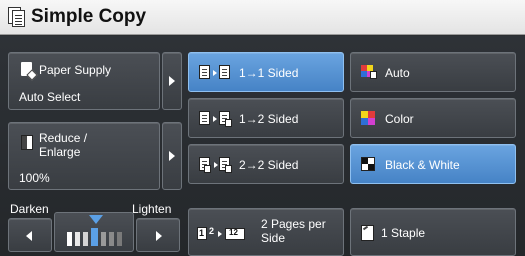  I want to click on black-white-icon, so click(368, 164).